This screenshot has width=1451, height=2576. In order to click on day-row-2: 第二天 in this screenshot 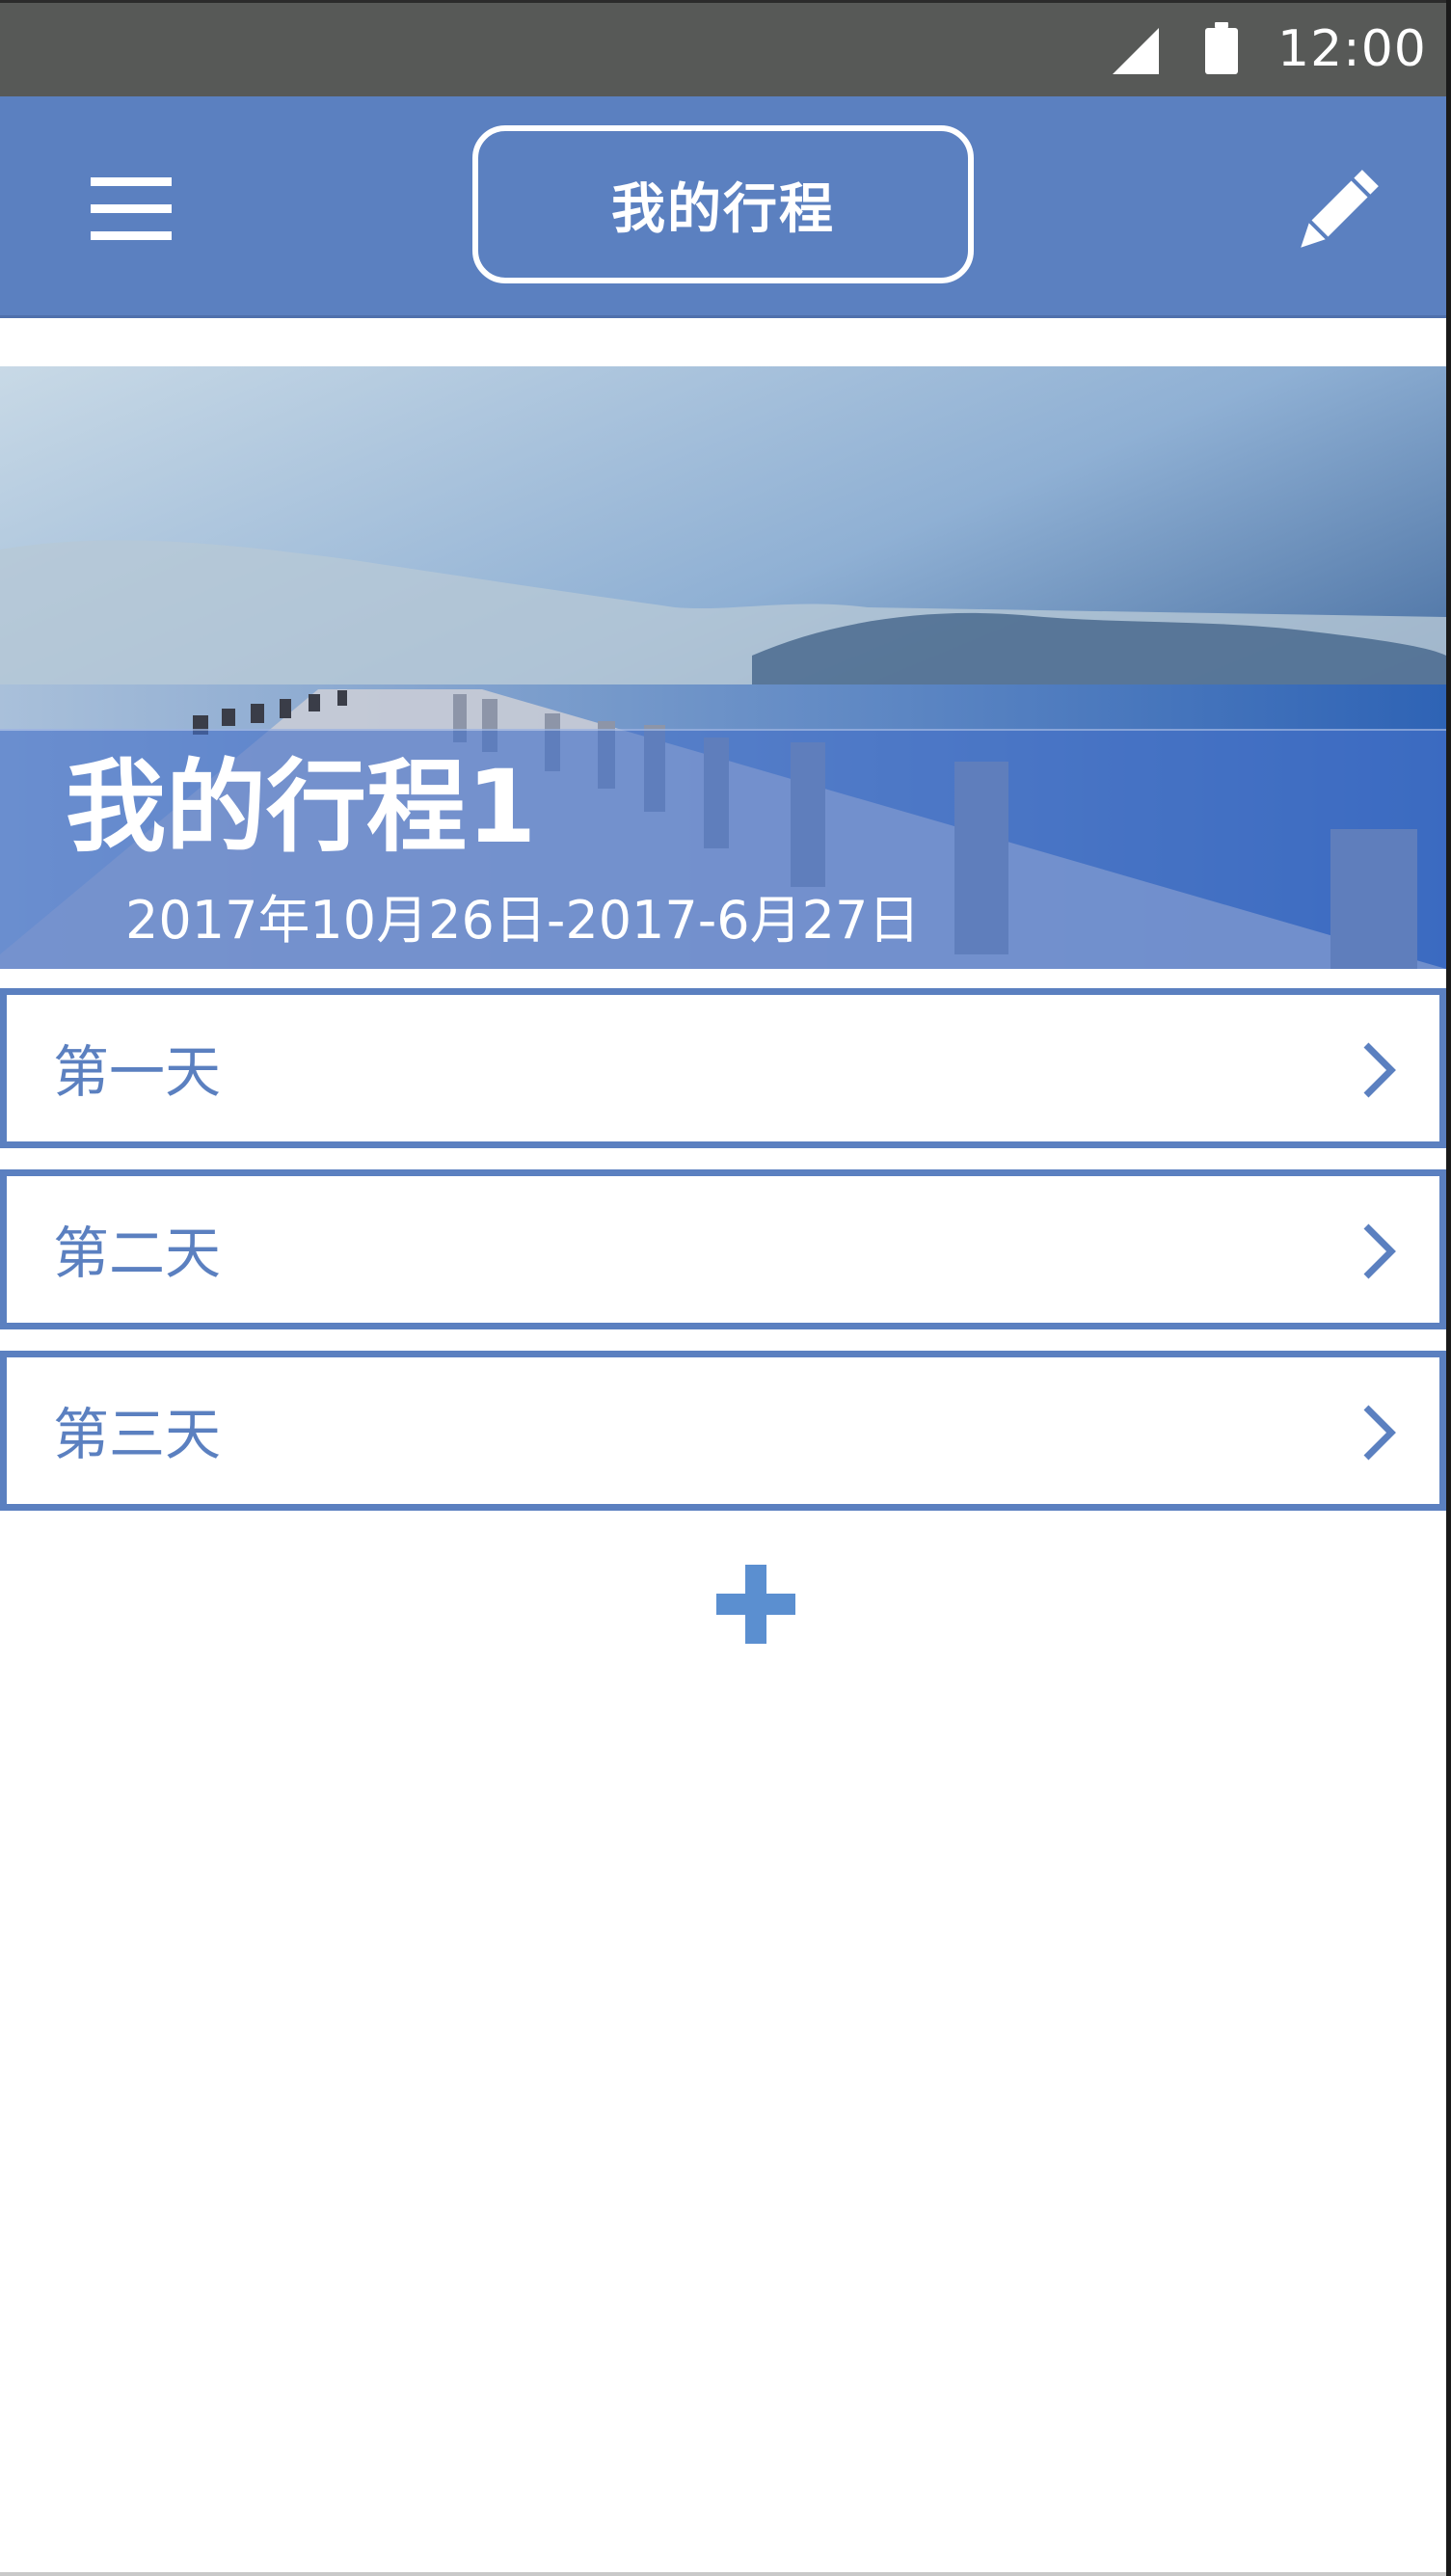, I will do `click(723, 1249)`.